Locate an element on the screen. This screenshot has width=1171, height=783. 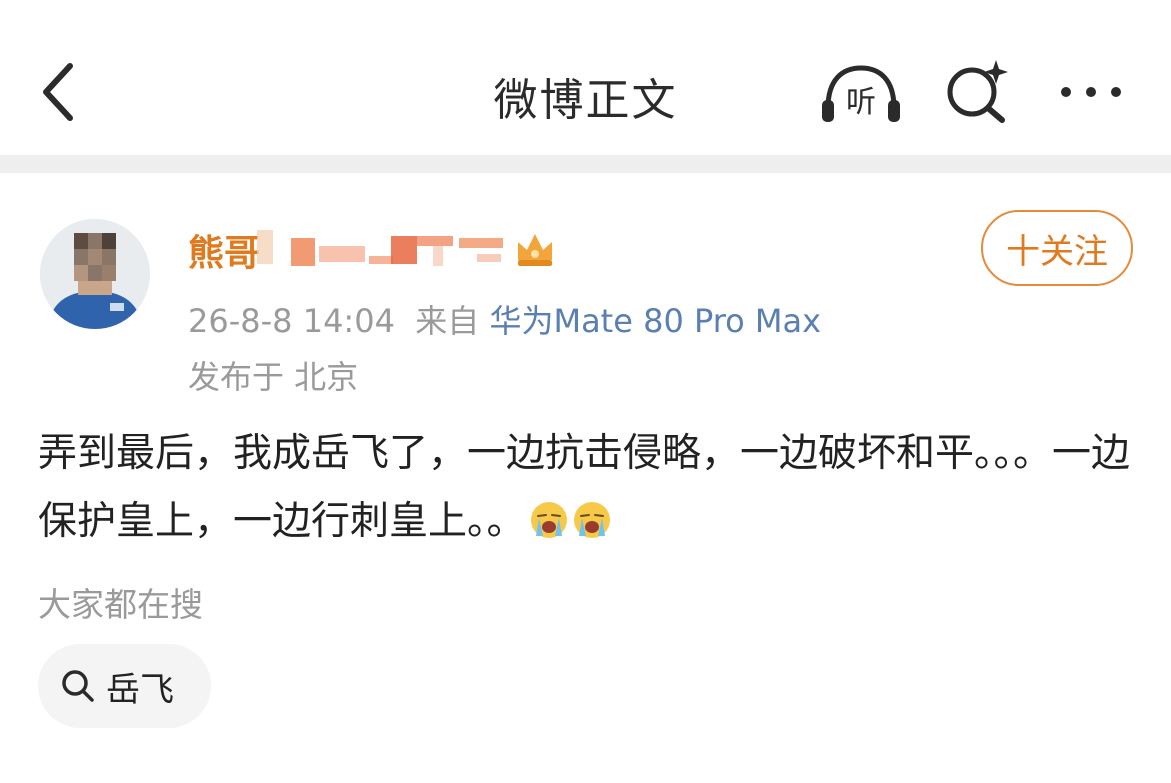
crown-badge-icon is located at coordinates (535, 248).